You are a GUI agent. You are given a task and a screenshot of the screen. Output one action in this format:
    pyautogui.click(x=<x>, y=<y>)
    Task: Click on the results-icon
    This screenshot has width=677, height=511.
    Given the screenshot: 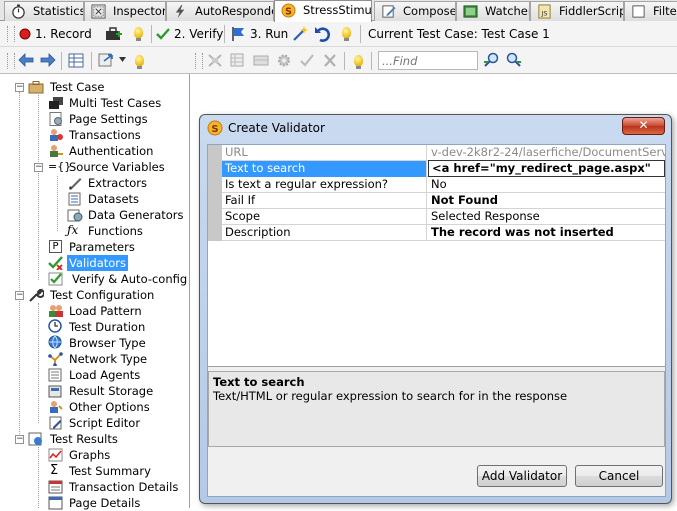 What is the action you would take?
    pyautogui.click(x=35, y=439)
    